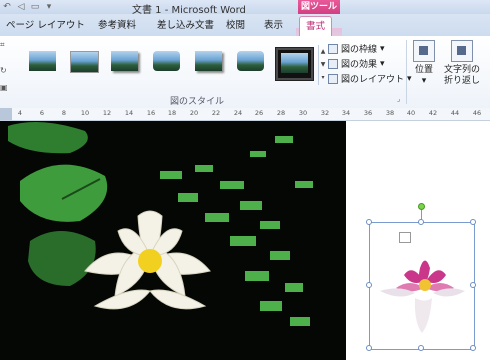 This screenshot has height=360, width=490. What do you see at coordinates (4, 87) in the screenshot?
I see `change-picture-icon: ▣` at bounding box center [4, 87].